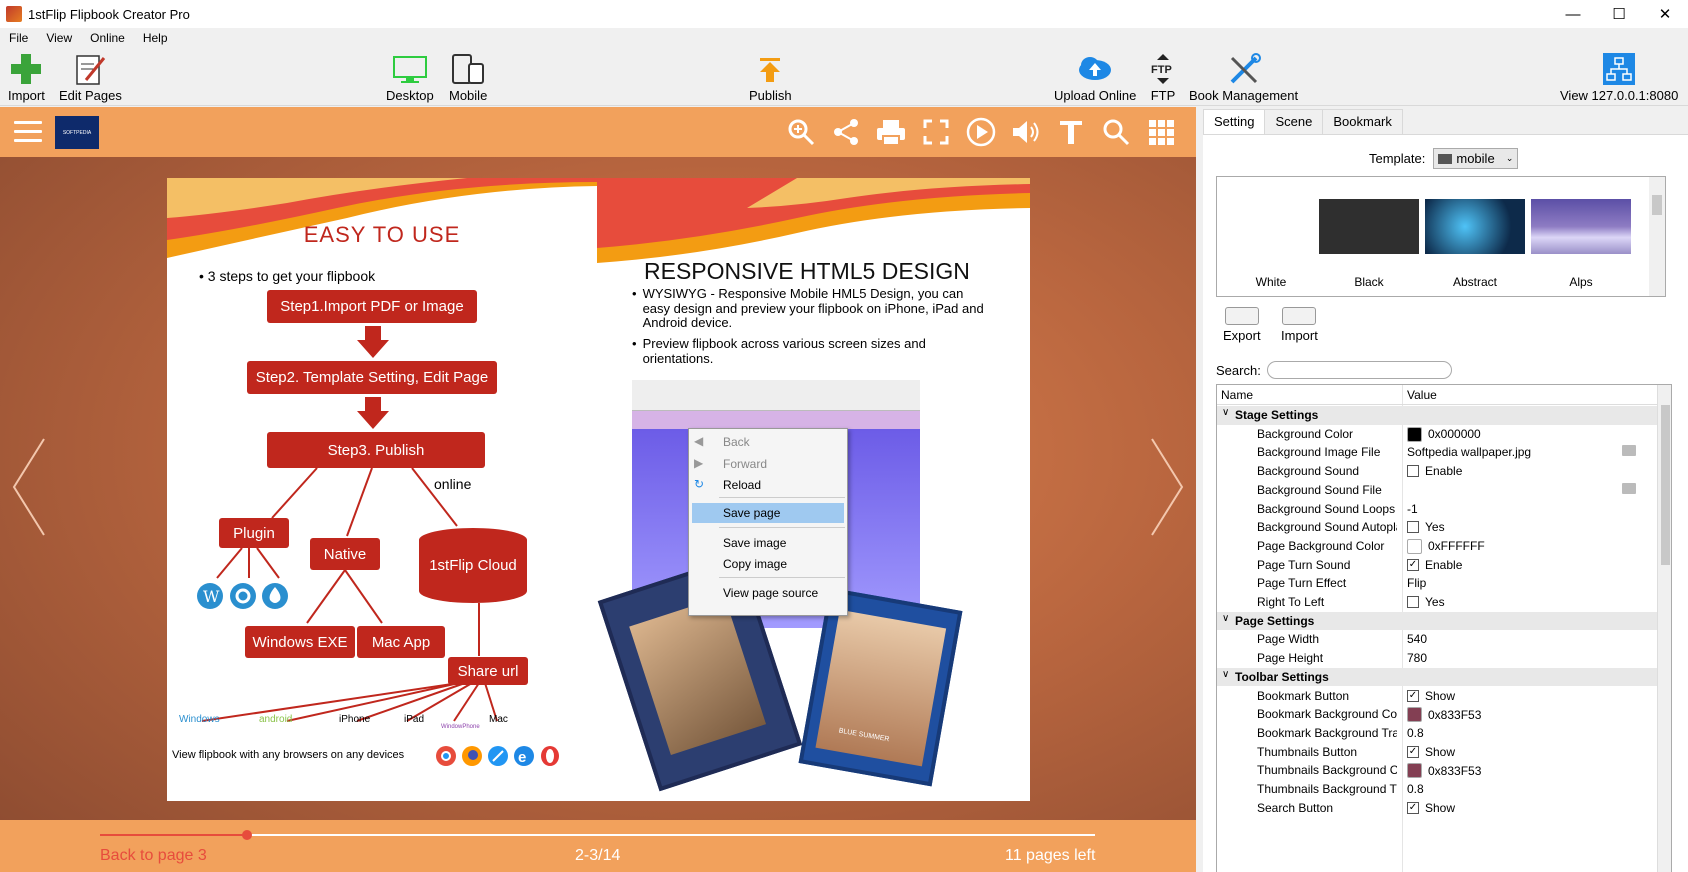 This screenshot has height=872, width=1688. I want to click on view-local-button: View 127.0.0.1:8080, so click(1619, 76).